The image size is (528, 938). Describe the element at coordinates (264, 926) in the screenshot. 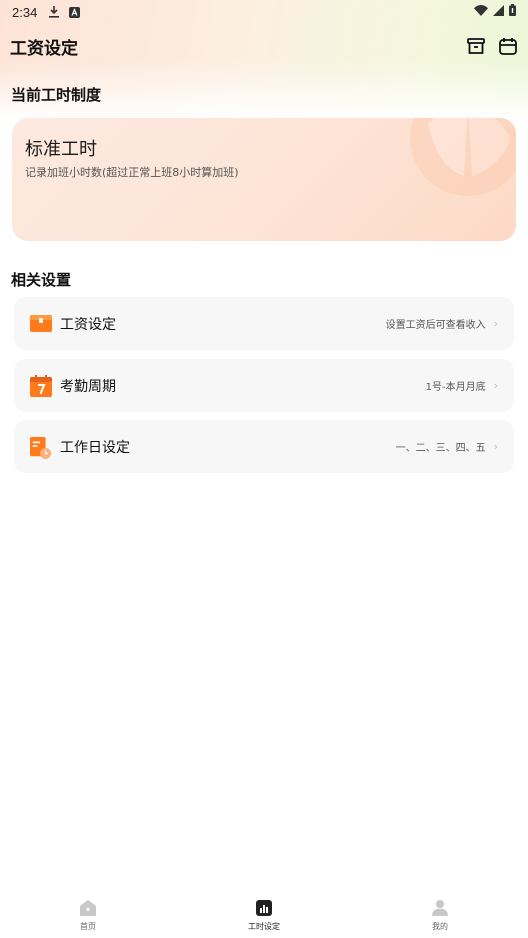

I see `tab-label: 工时设定` at that location.